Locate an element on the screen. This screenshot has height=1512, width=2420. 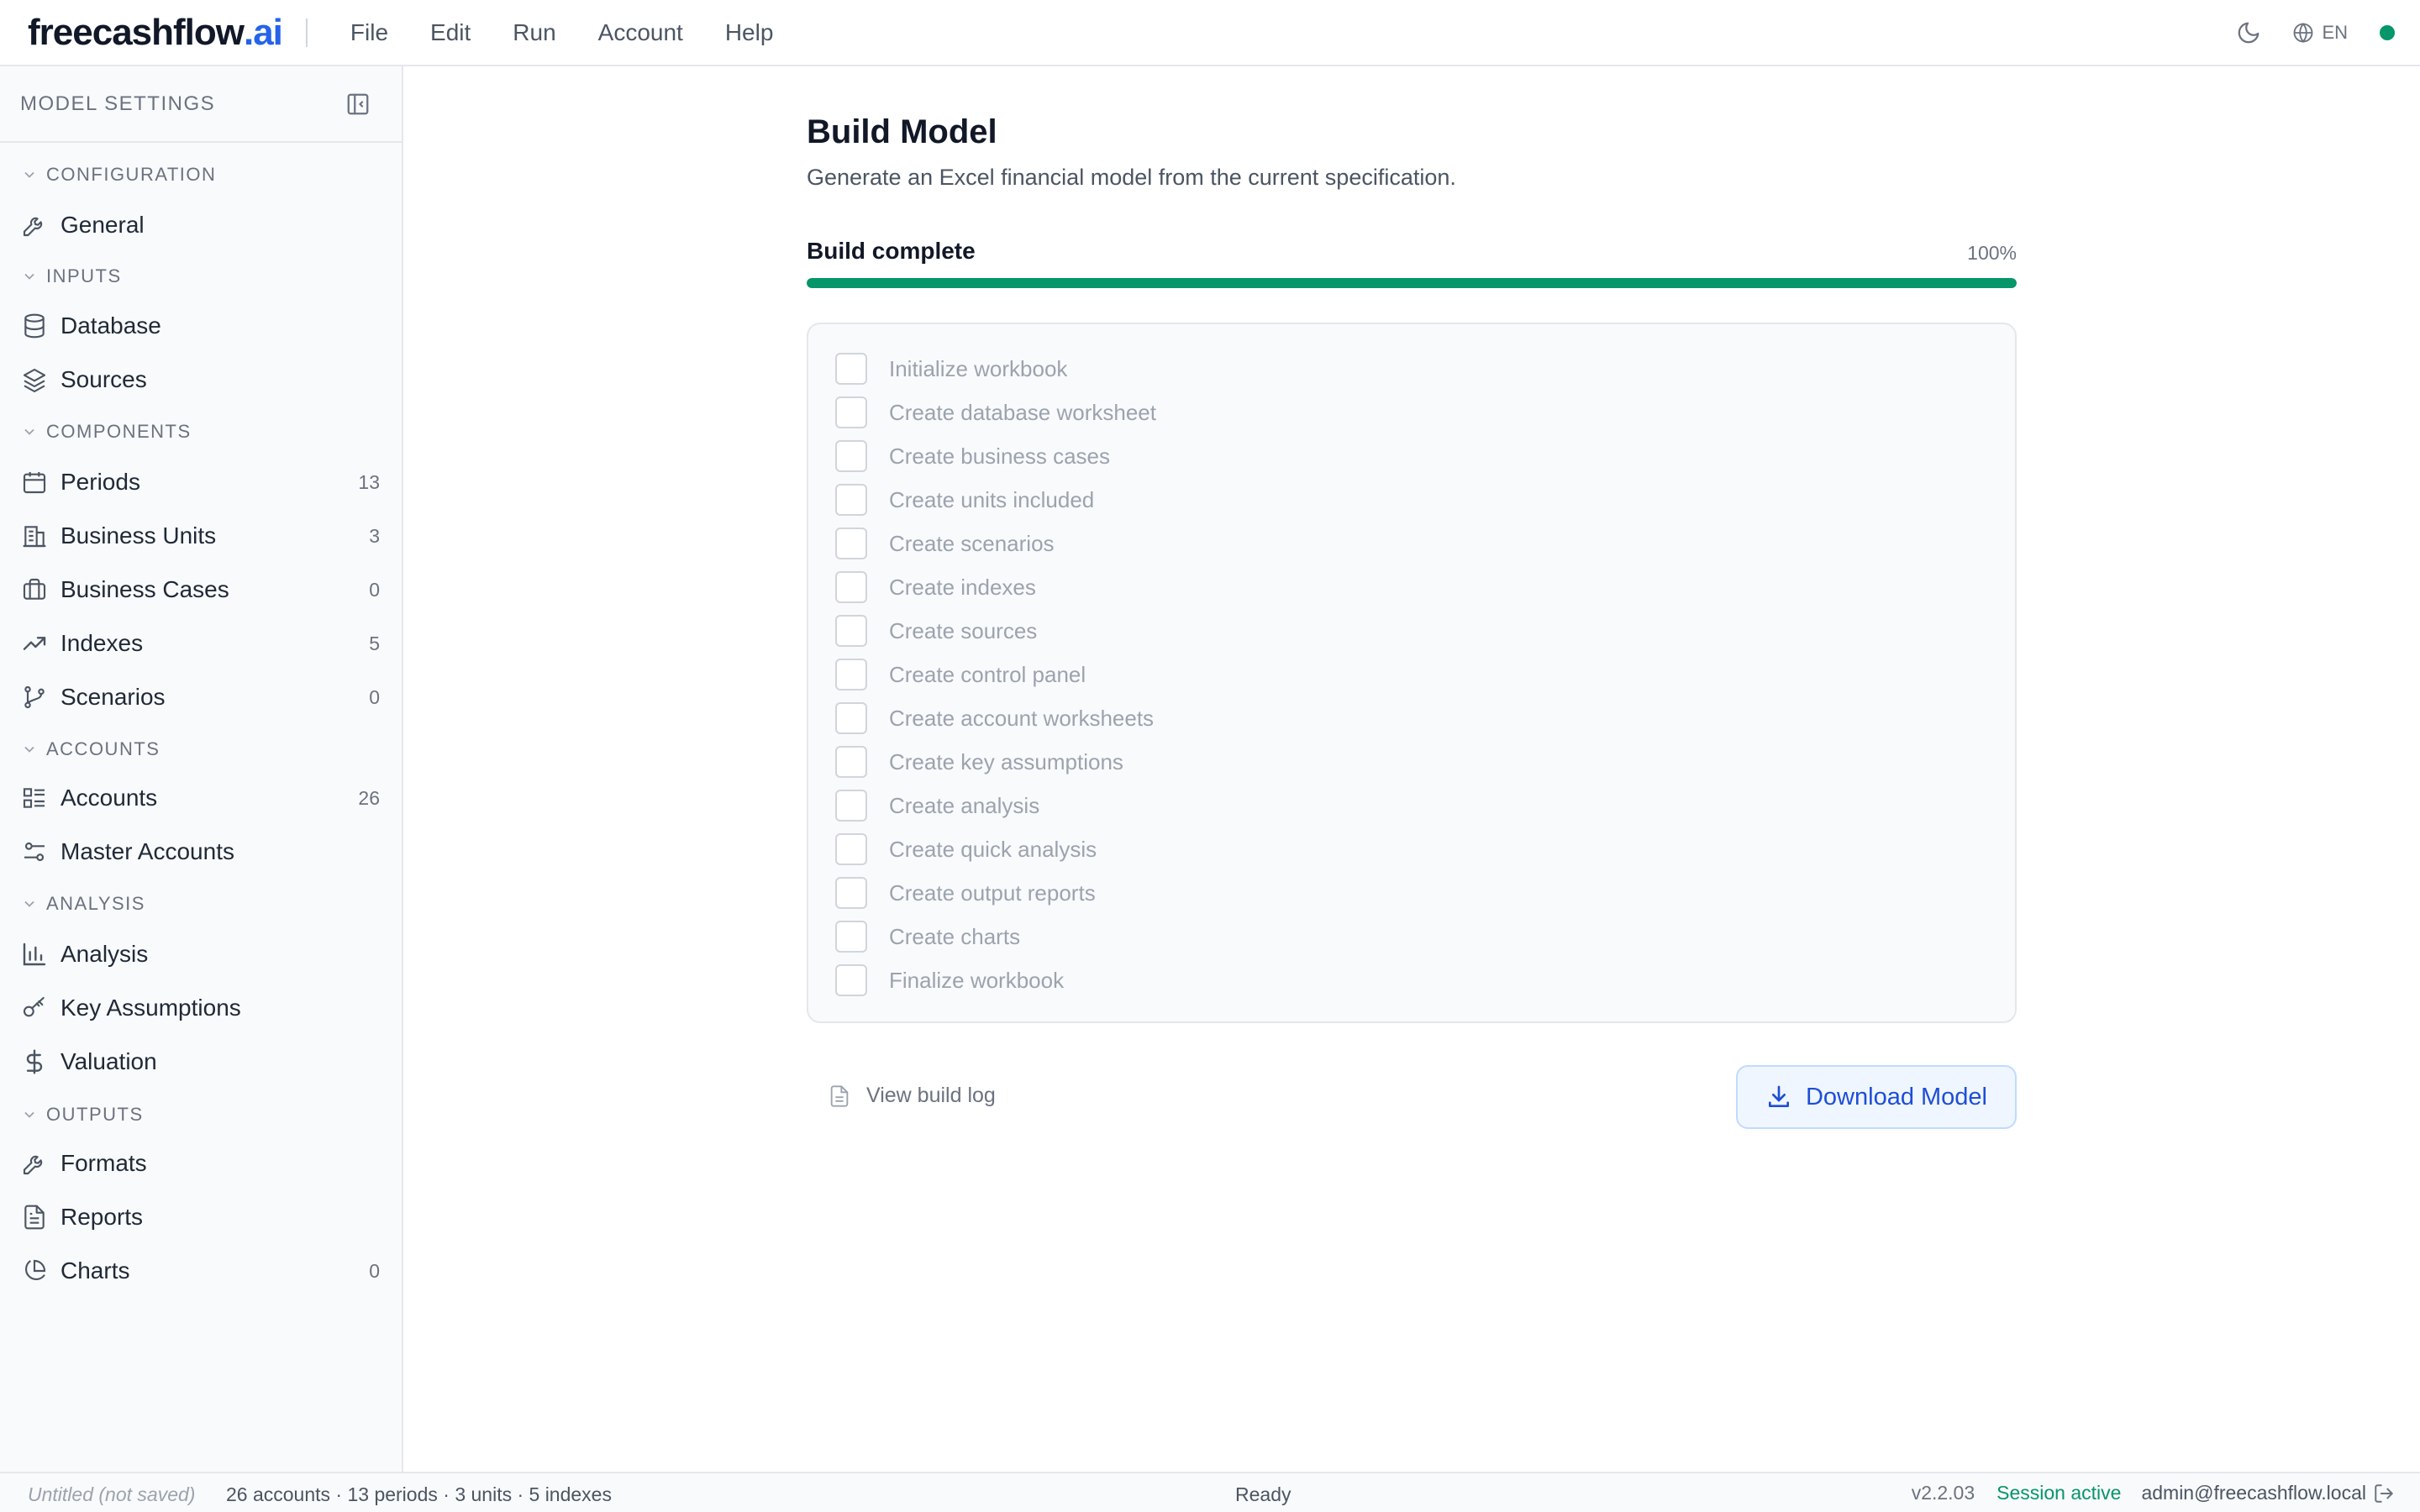
sidebar-item-general: General is located at coordinates (201, 225).